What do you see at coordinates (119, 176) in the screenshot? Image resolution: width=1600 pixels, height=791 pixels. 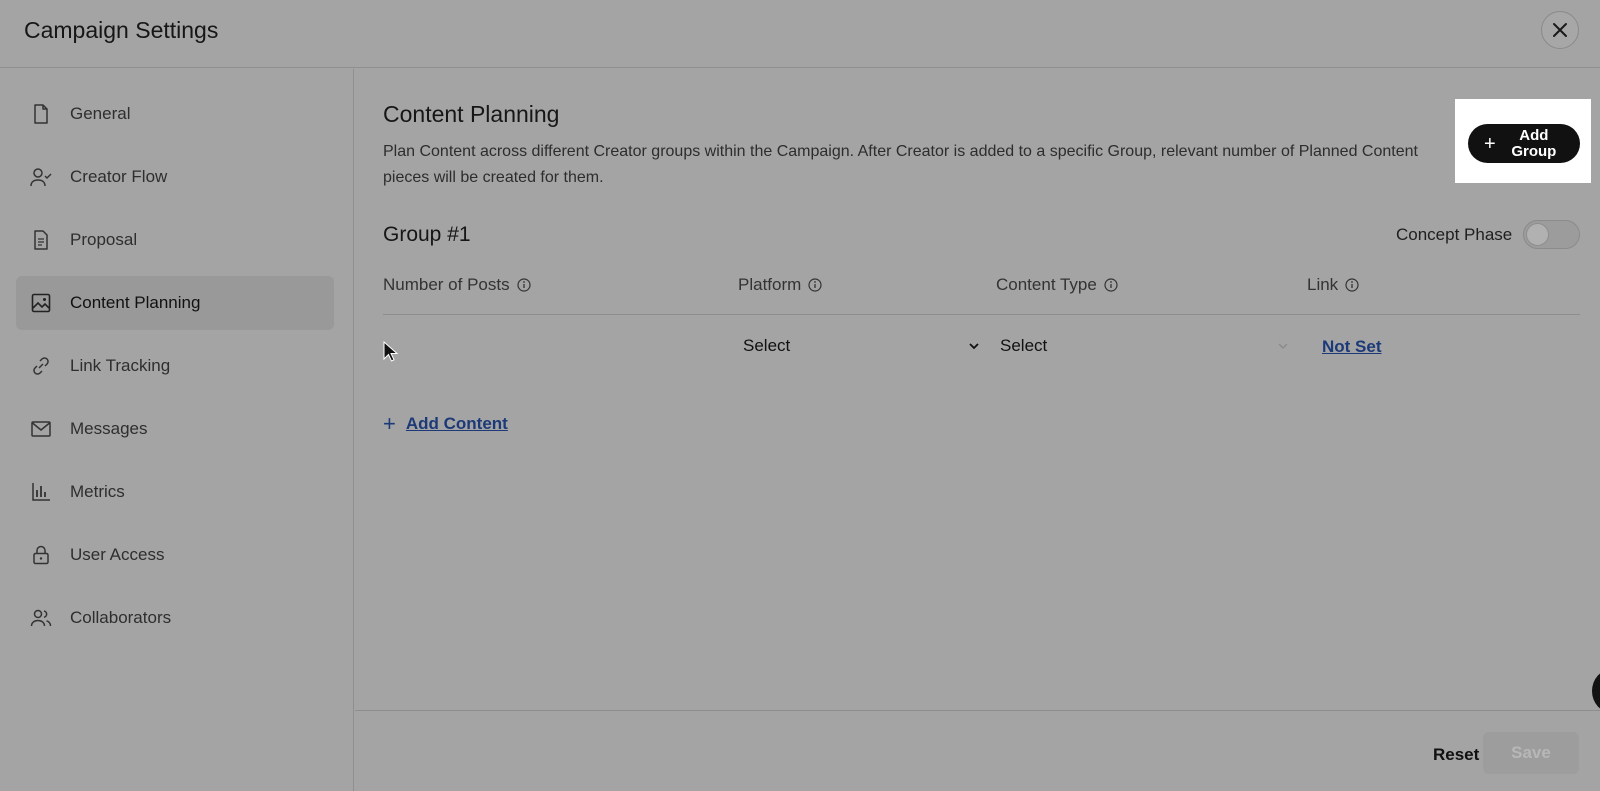 I see `sidebar-item-label: Creator Flow` at bounding box center [119, 176].